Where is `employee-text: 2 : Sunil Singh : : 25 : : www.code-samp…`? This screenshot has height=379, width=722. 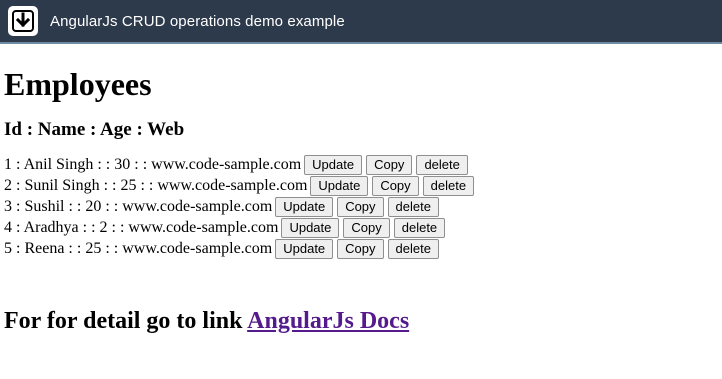 employee-text: 2 : Sunil Singh : : 25 : : www.code-samp… is located at coordinates (156, 185).